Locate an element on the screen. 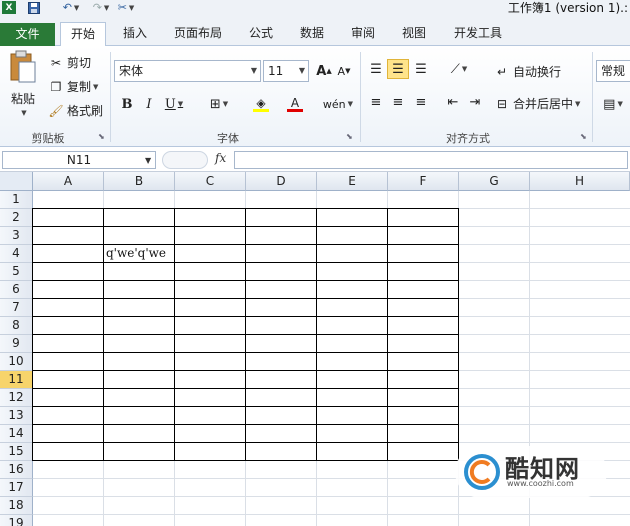 This screenshot has height=526, width=630. shrink-font-button: A ▼ is located at coordinates (344, 71).